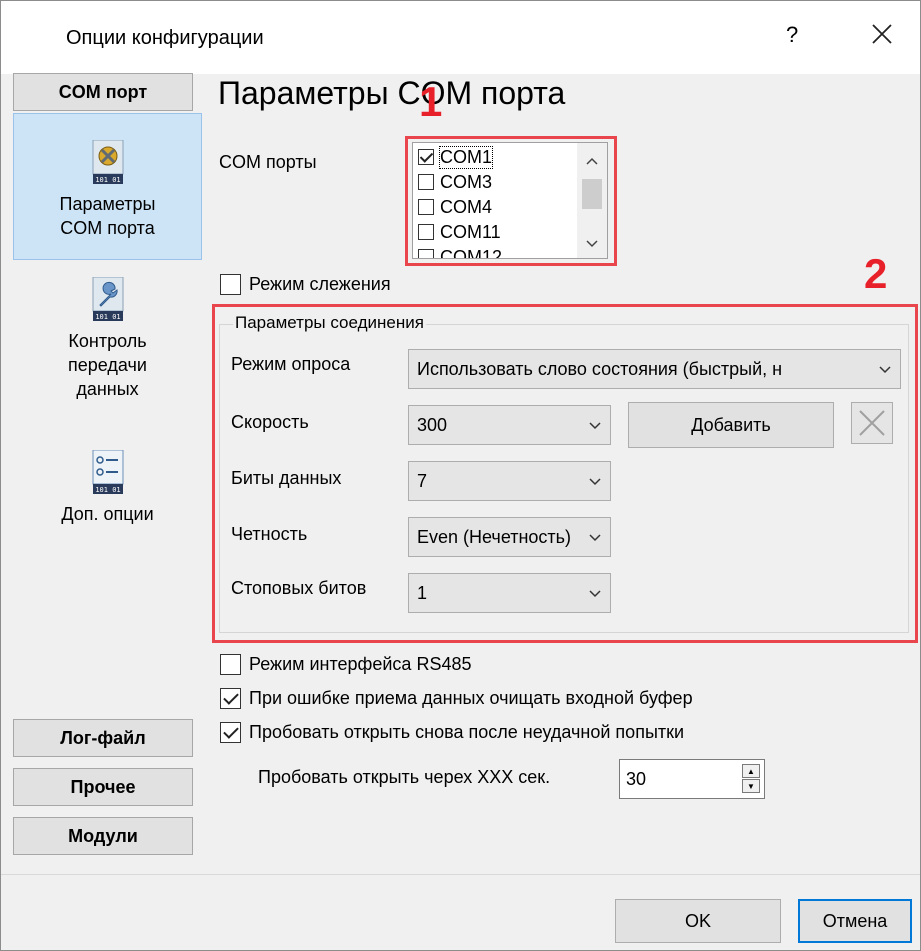 Image resolution: width=921 pixels, height=951 pixels. I want to click on com-port-name: COM11, so click(470, 231).